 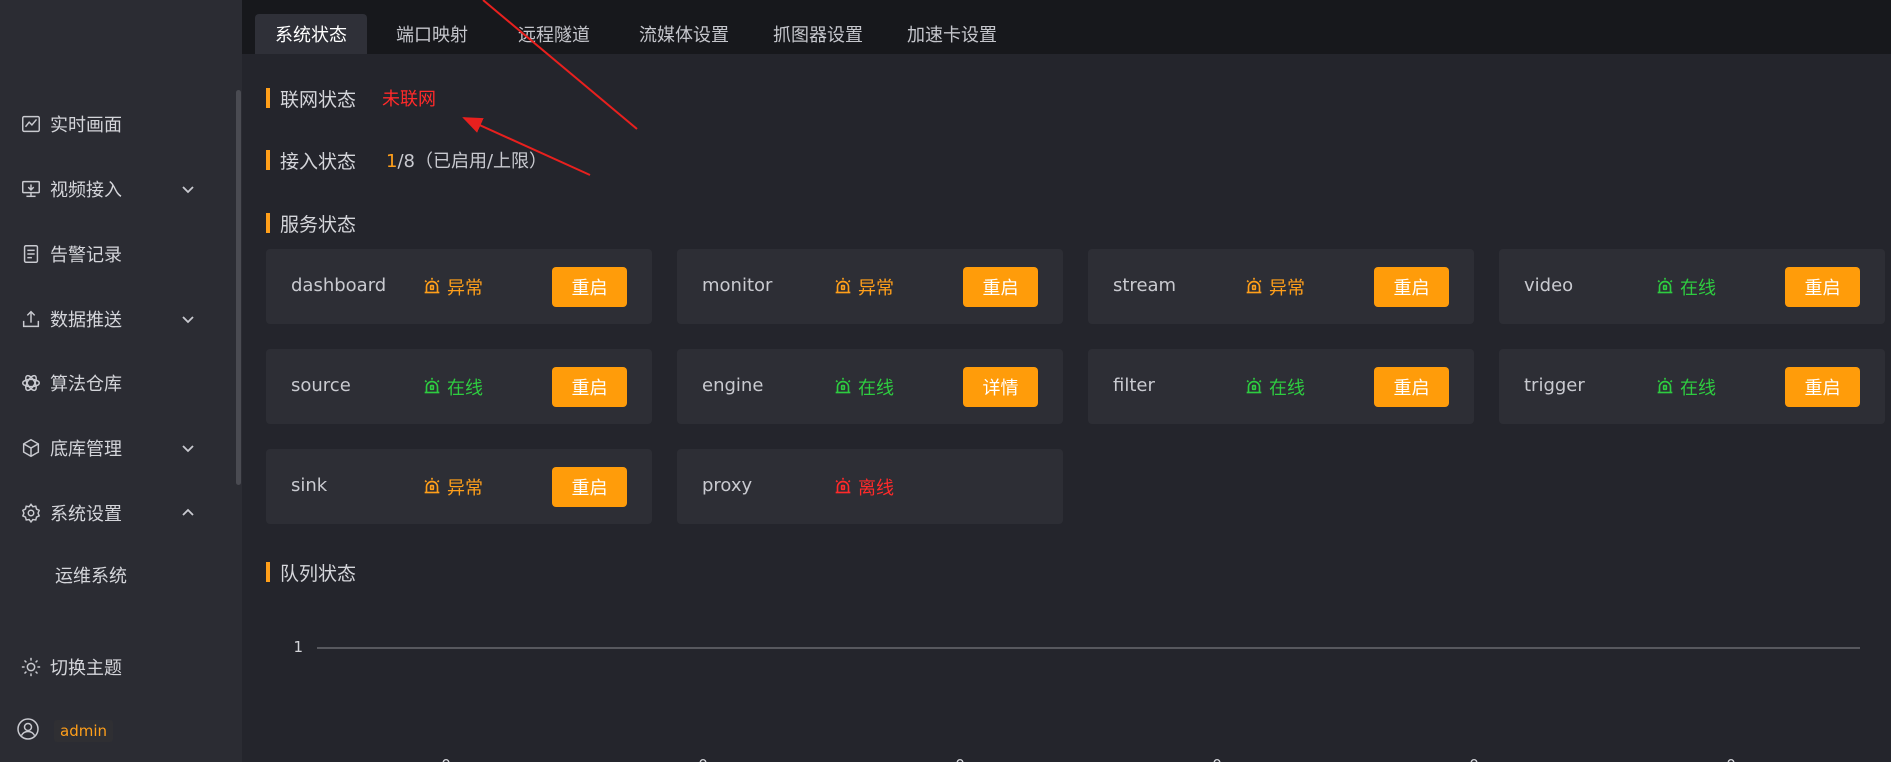 I want to click on queue-y-tick: 1, so click(x=298, y=647).